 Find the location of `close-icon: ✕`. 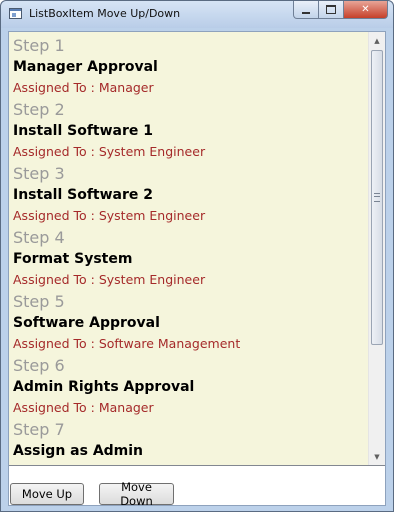

close-icon: ✕ is located at coordinates (365, 9).